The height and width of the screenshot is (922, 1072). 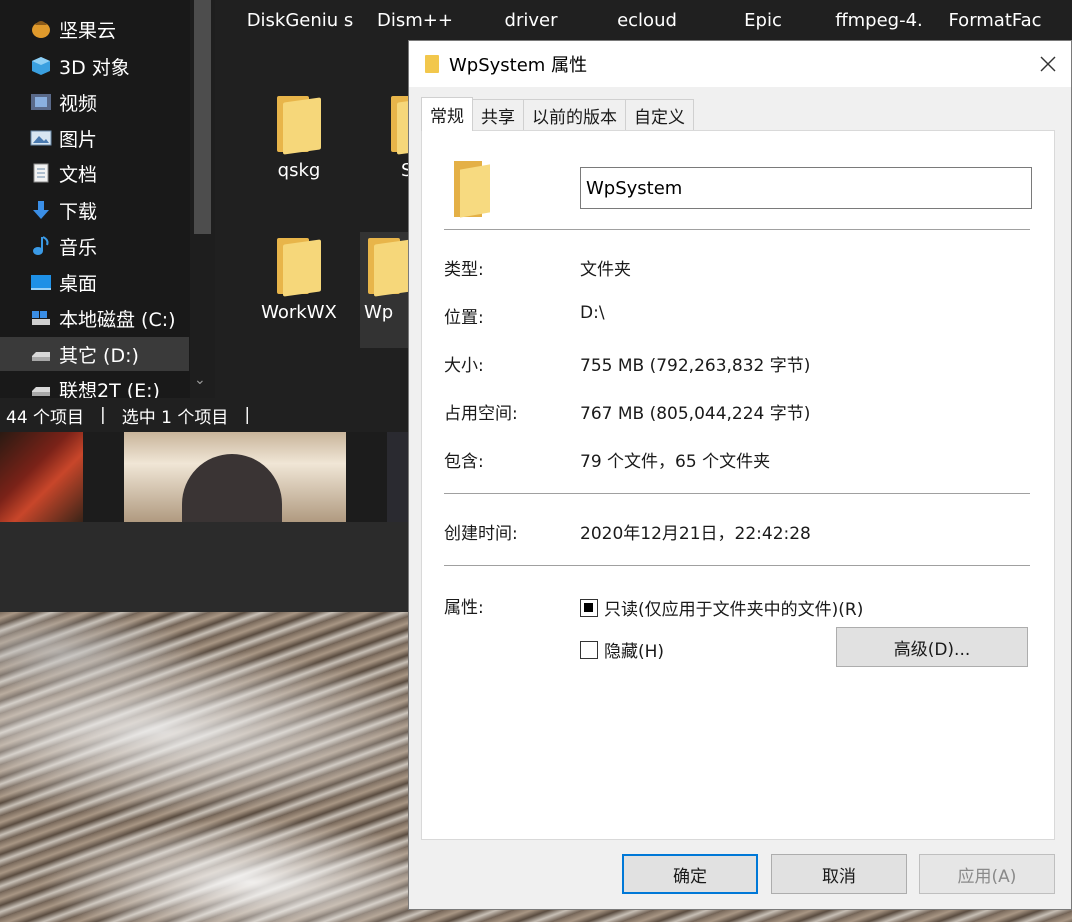 I want to click on type-label: 类型:, so click(x=464, y=270).